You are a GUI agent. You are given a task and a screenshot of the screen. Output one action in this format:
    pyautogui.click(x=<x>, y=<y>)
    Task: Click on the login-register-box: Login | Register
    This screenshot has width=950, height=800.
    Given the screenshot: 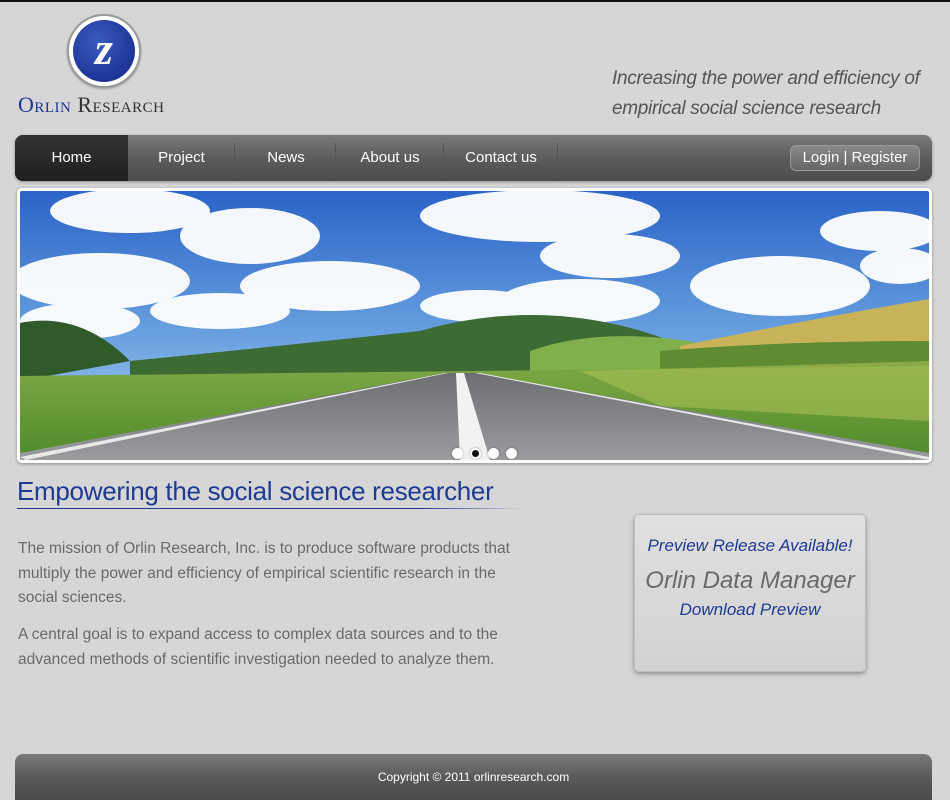 What is the action you would take?
    pyautogui.click(x=855, y=158)
    